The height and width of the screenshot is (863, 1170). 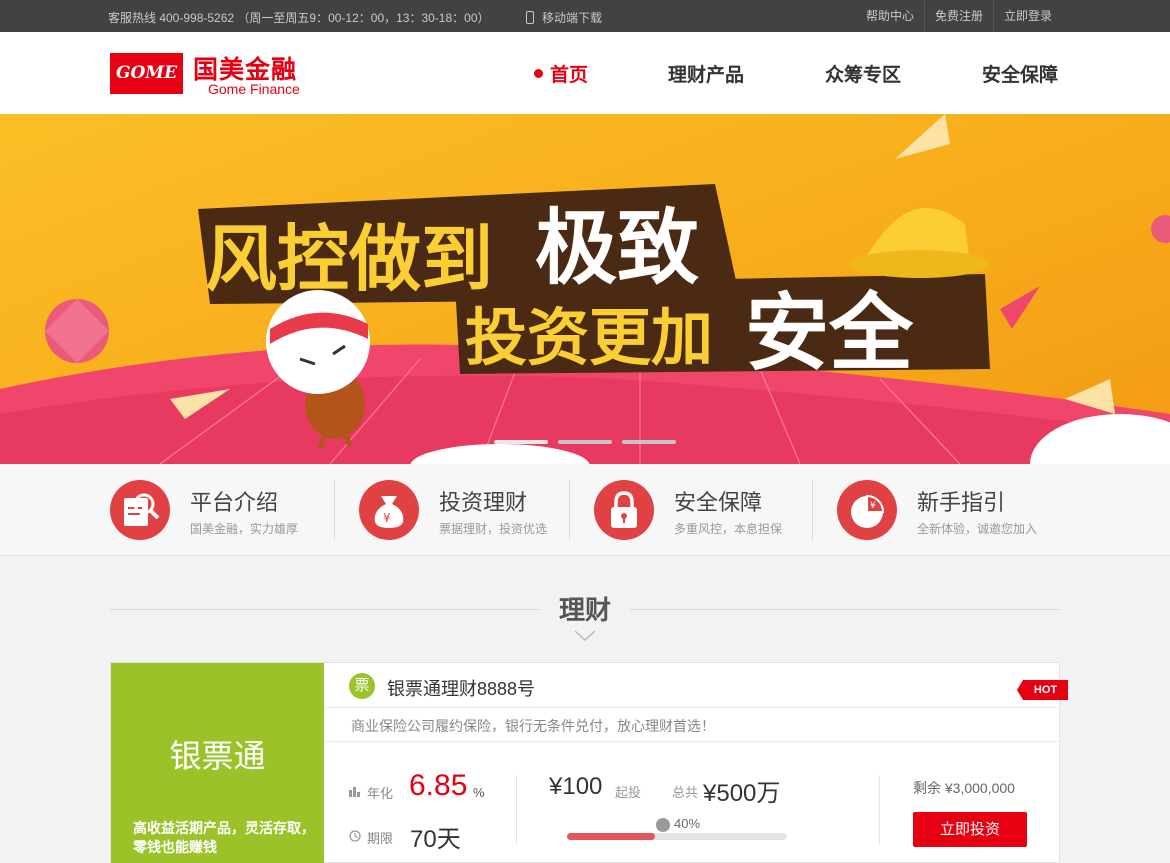 I want to click on nav-security: 安全保障, so click(x=1020, y=73).